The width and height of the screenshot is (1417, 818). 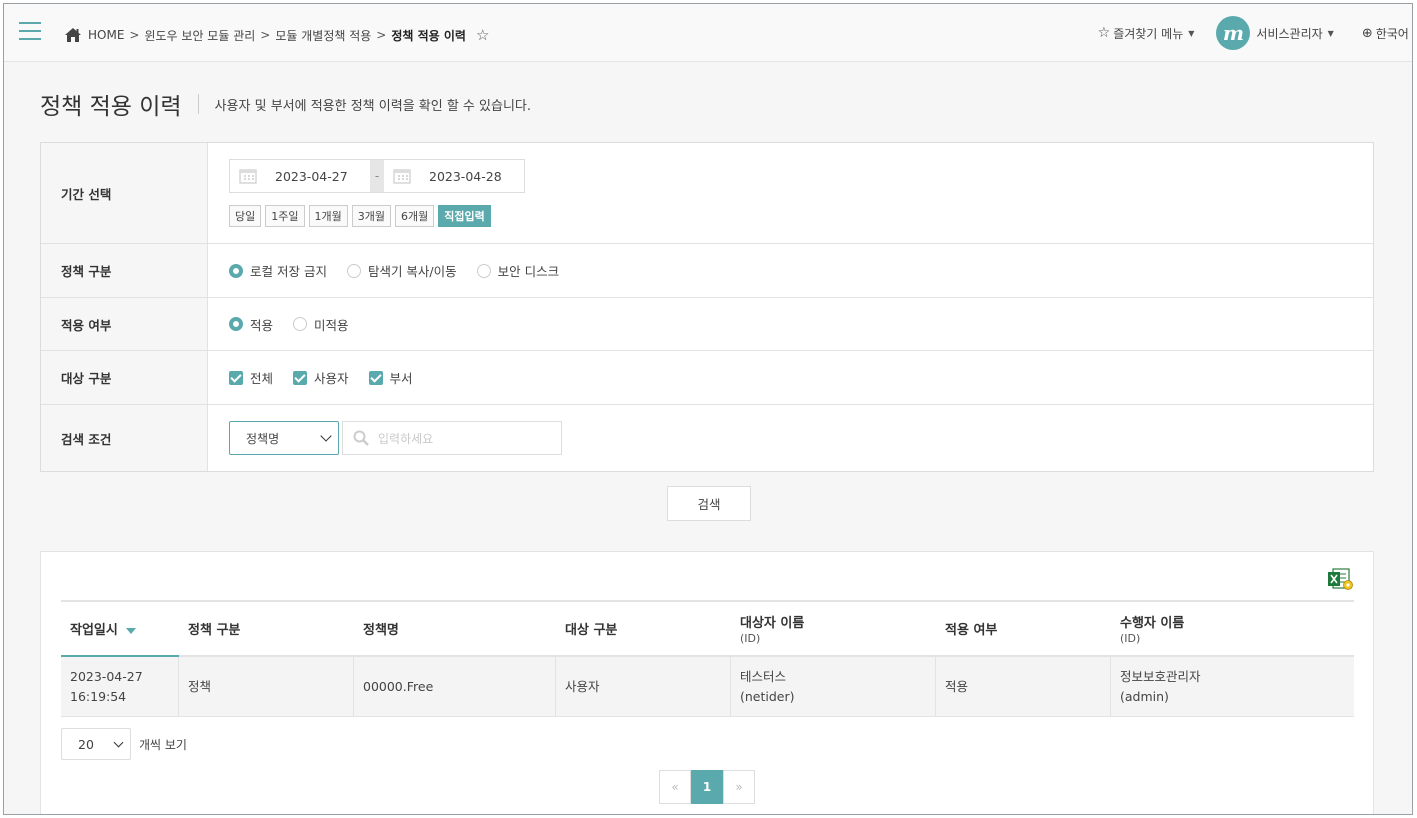 What do you see at coordinates (772, 623) in the screenshot?
I see `col-header-label: 대상자 이름` at bounding box center [772, 623].